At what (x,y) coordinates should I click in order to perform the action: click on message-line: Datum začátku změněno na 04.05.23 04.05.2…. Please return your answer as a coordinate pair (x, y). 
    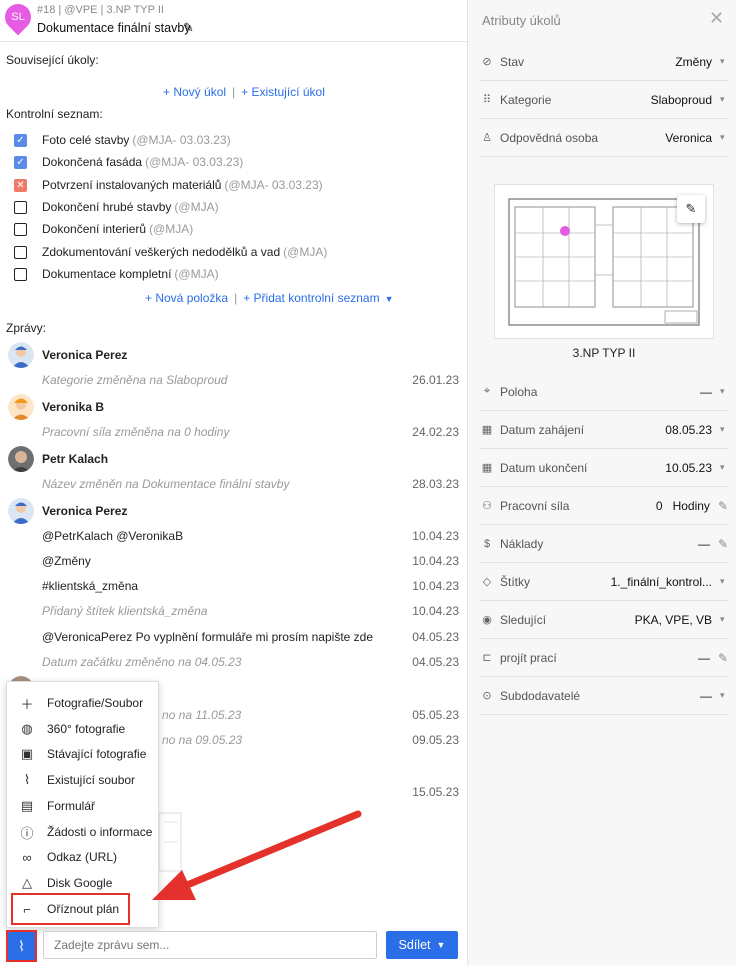
    Looking at the image, I should click on (250, 662).